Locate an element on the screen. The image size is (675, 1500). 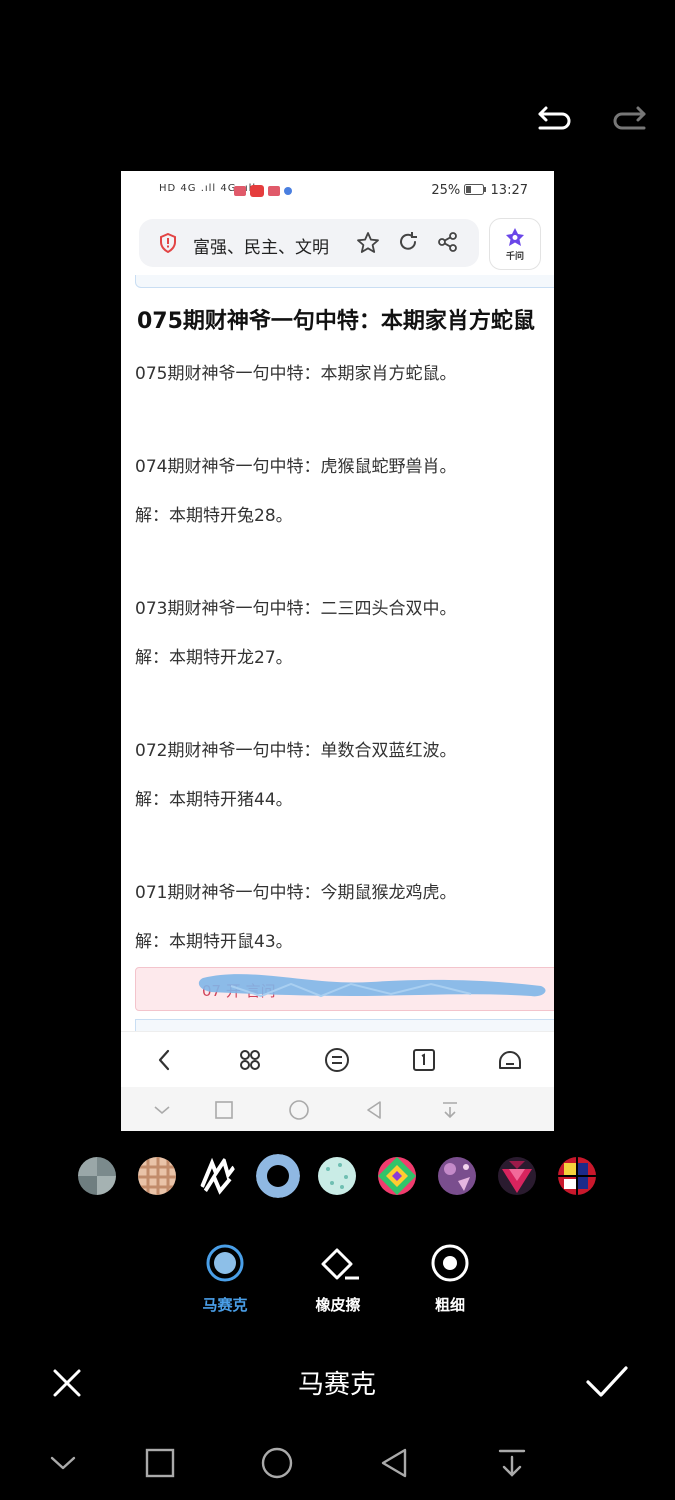
tool-label-mosaic: 马赛克 is located at coordinates (225, 1305).